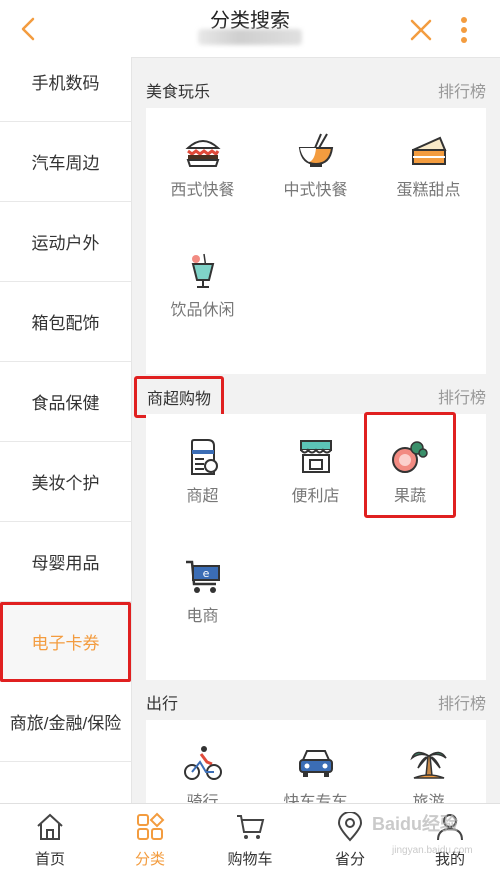  I want to click on car-icon, so click(316, 763).